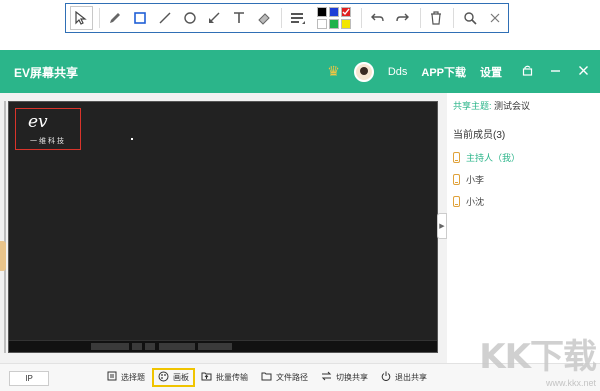 The image size is (600, 391). I want to click on logo-mark: ev, so click(38, 122).